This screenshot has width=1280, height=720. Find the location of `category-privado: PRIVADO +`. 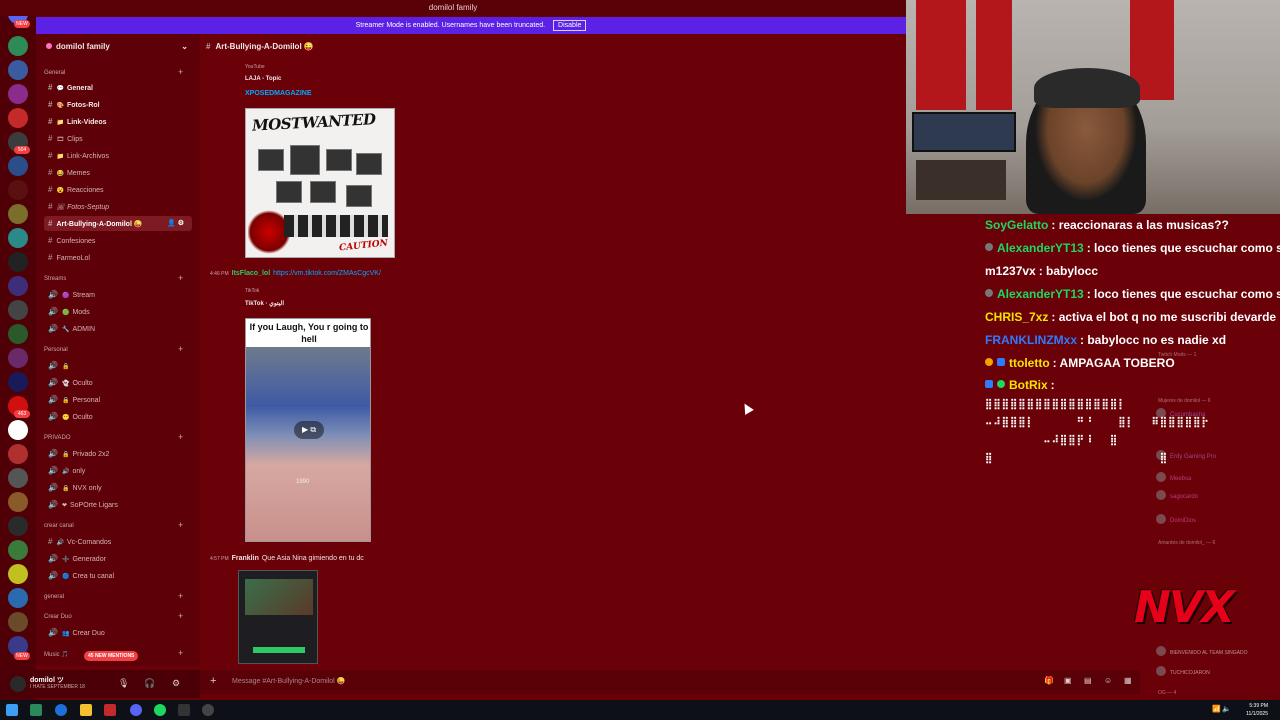

category-privado: PRIVADO + is located at coordinates (113, 437).